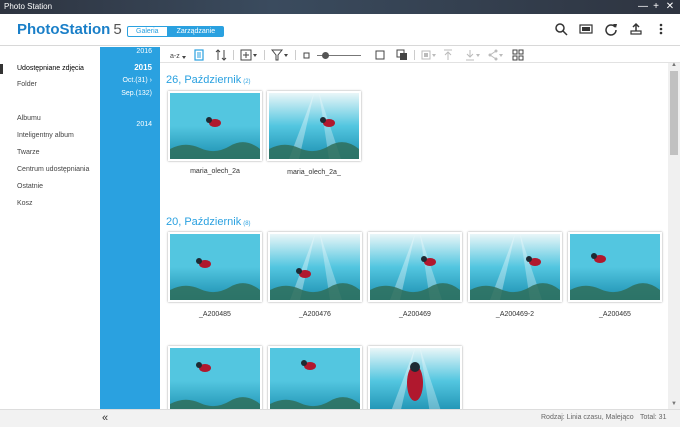 The width and height of the screenshot is (680, 427). What do you see at coordinates (615, 314) in the screenshot?
I see `photo-caption: _A200465` at bounding box center [615, 314].